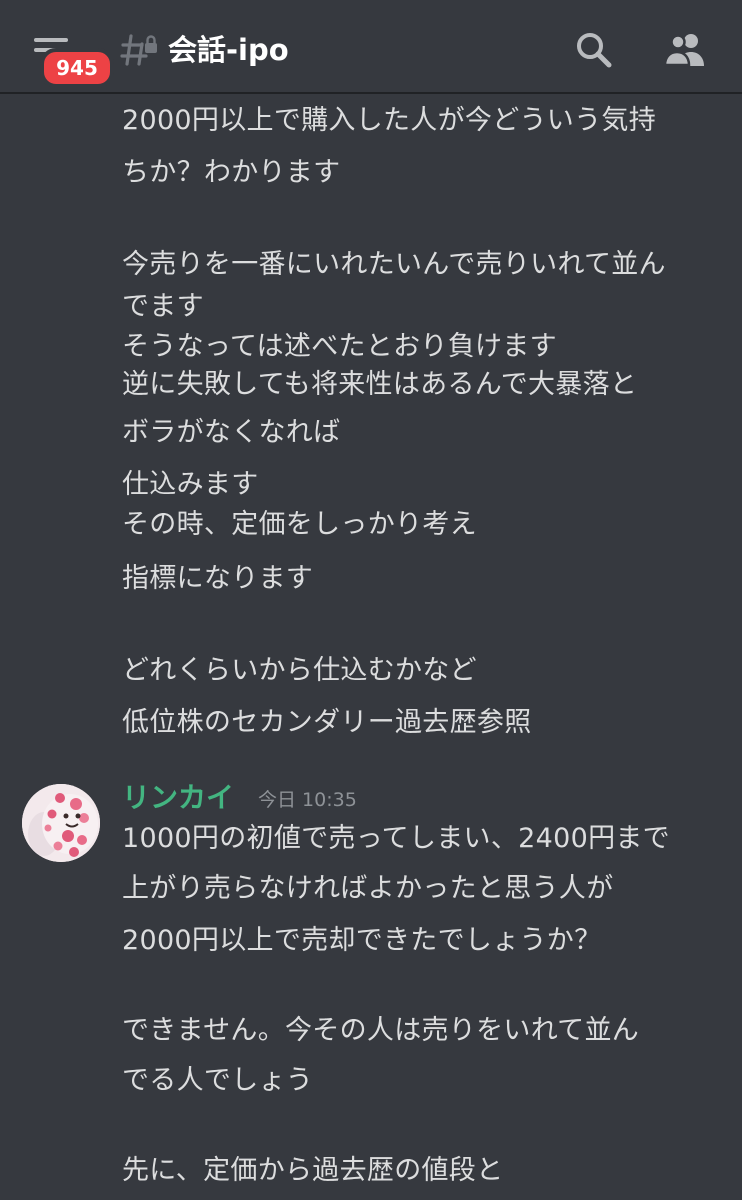 The height and width of the screenshot is (1200, 742). What do you see at coordinates (231, 432) in the screenshot?
I see `message-line: ボラがなくなれば` at bounding box center [231, 432].